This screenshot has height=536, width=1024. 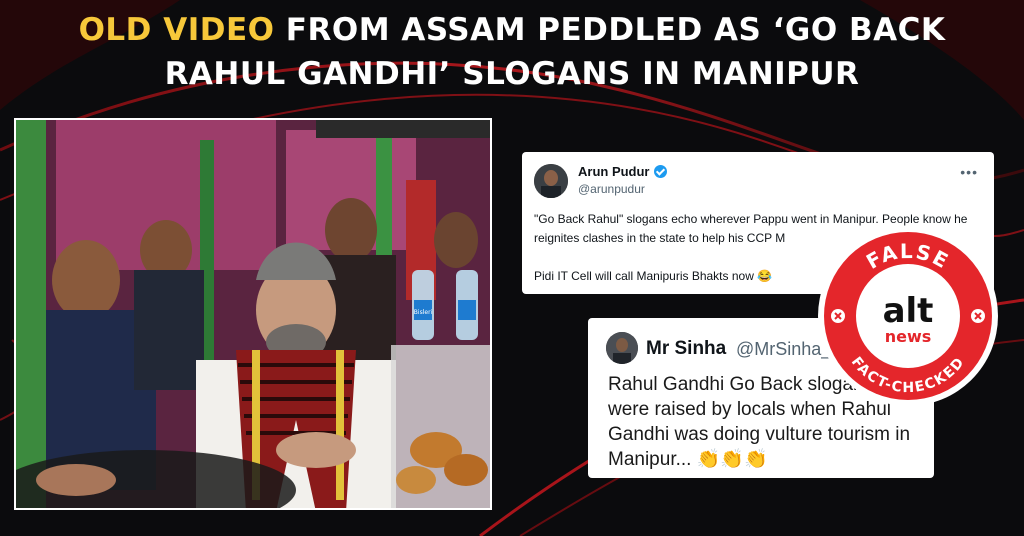 I want to click on headline-line-1: OLD VIDEO FROM ASSAM PEDDLED AS ‘GO BACK, so click(x=512, y=30).